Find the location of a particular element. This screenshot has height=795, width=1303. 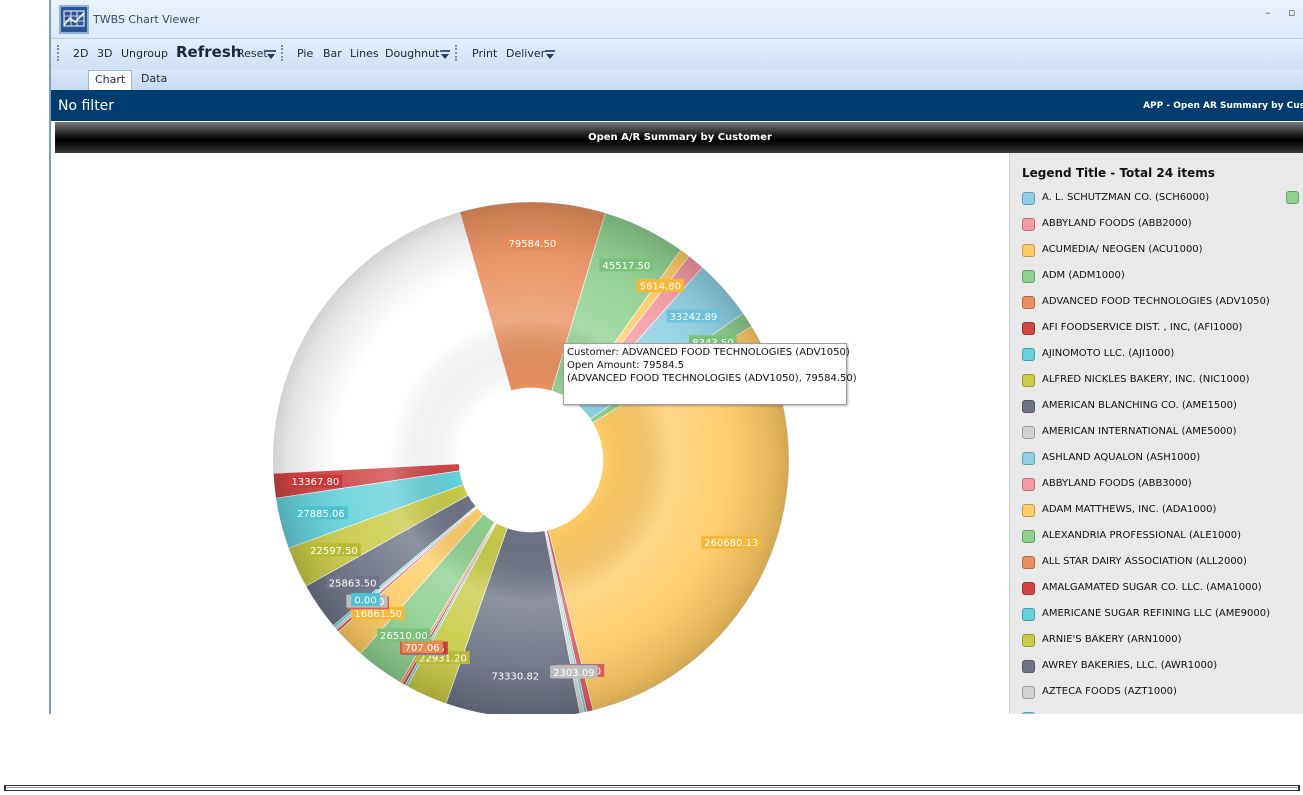

legend-item: ADAM MATTHEWS, INC. (ADA1000) is located at coordinates (1162, 514).